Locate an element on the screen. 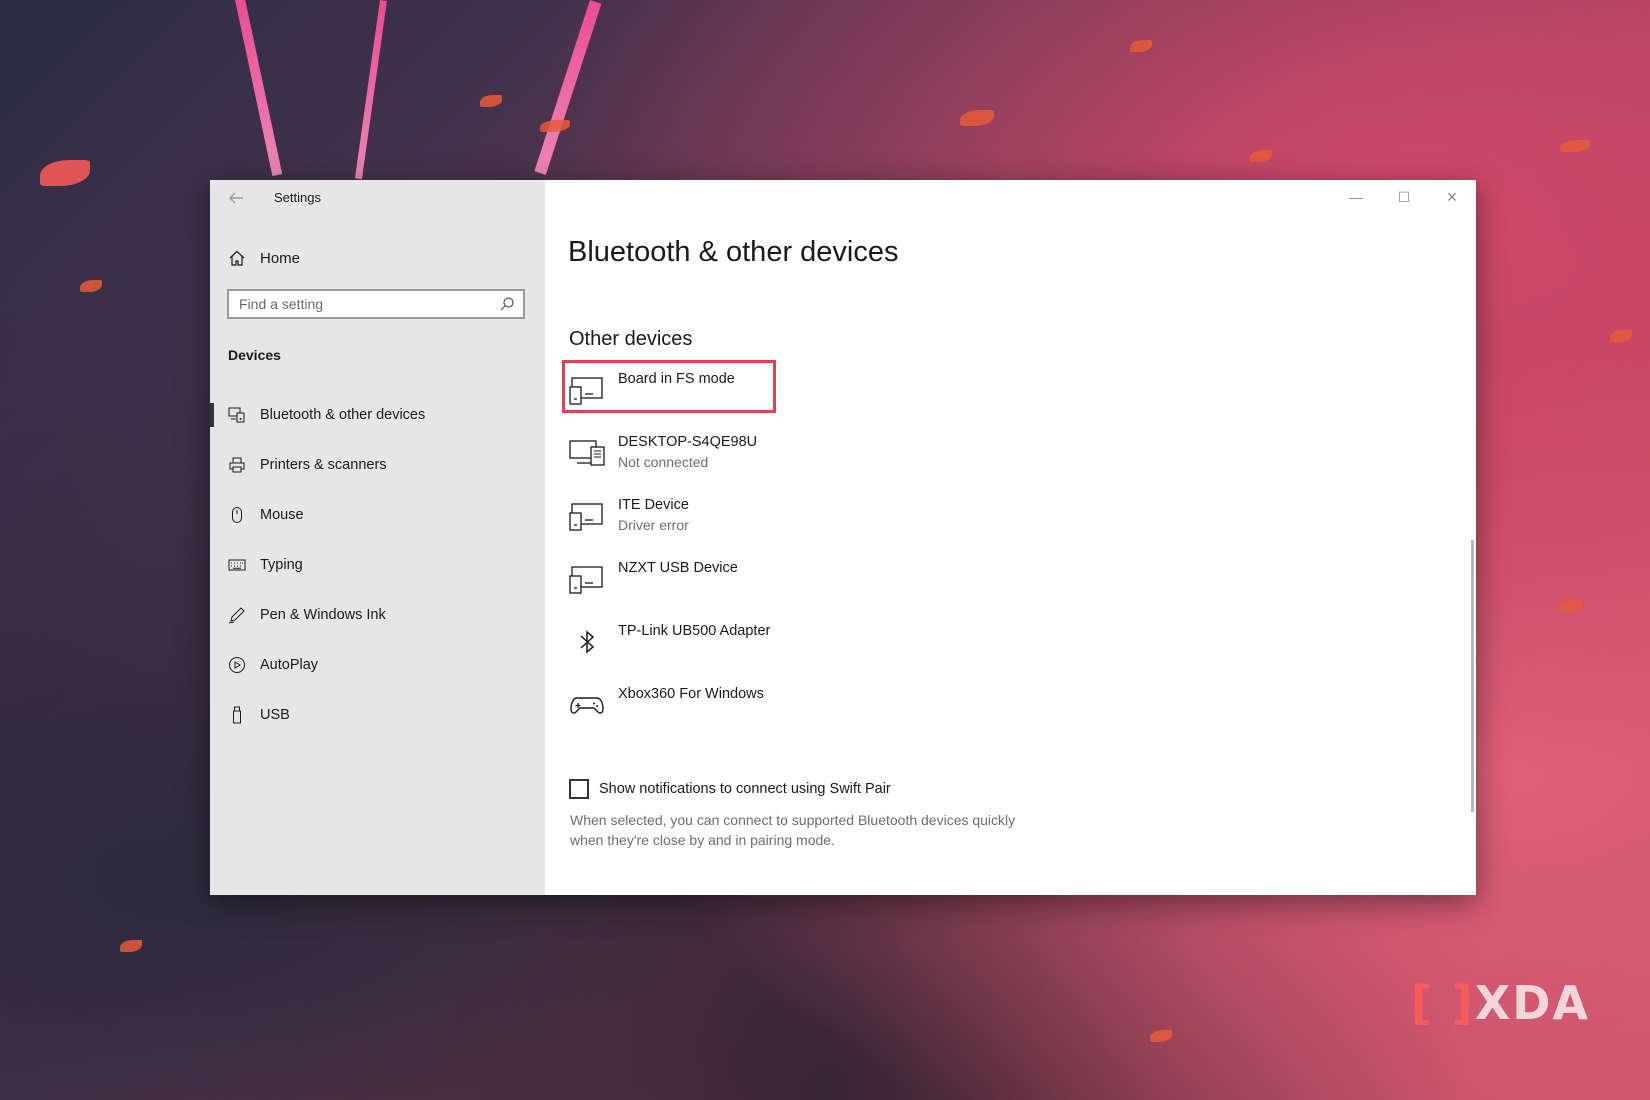 The image size is (1650, 1100). sidebar-item-label: Mouse is located at coordinates (282, 515).